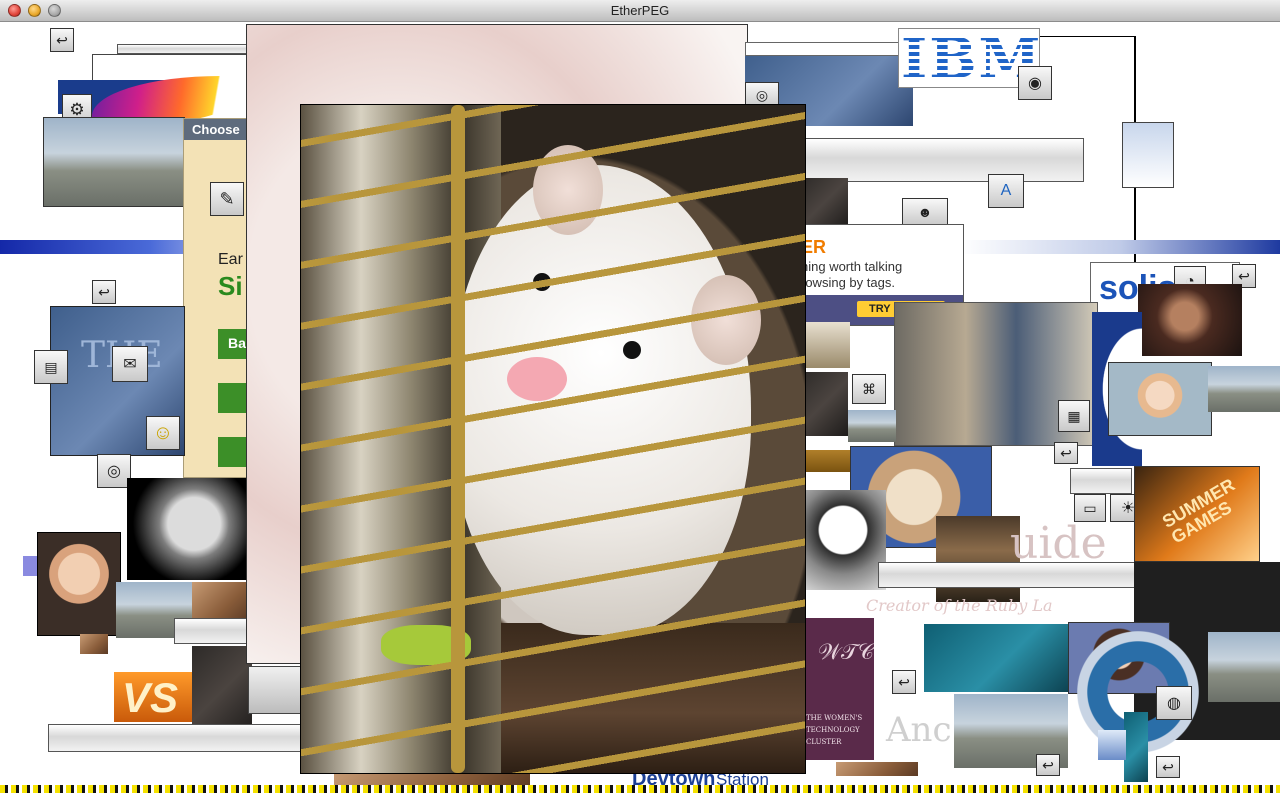 This screenshot has width=1280, height=793. I want to click on preview-icon: ▦, so click(1074, 416).